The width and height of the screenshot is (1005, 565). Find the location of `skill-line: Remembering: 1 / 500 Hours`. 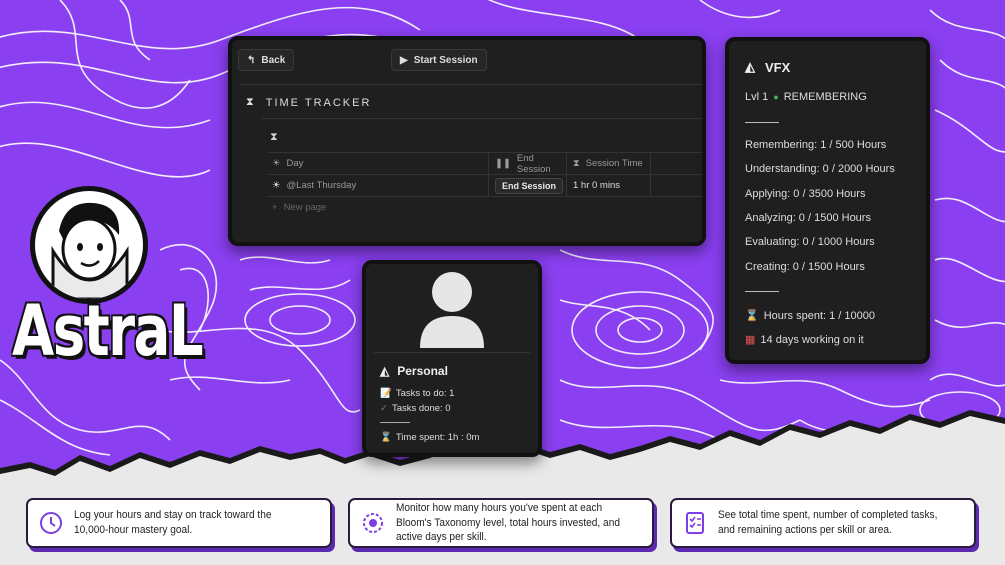

skill-line: Remembering: 1 / 500 Hours is located at coordinates (816, 145).